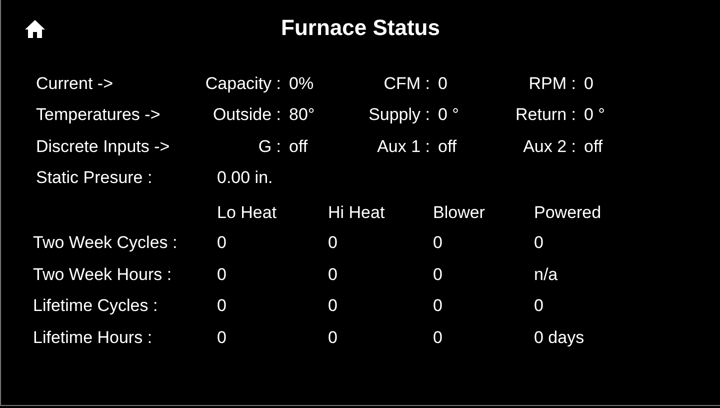 Image resolution: width=720 pixels, height=408 pixels. Describe the element at coordinates (552, 84) in the screenshot. I see `reading-label: RPM :` at that location.